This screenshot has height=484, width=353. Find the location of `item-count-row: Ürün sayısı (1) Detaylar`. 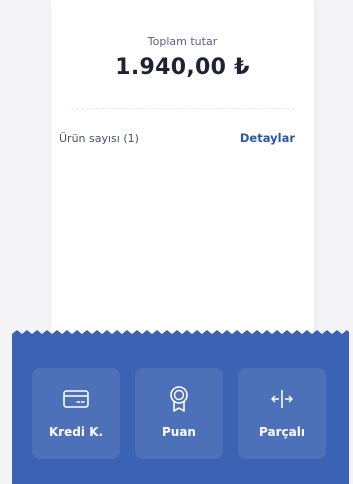

item-count-row: Ürün sayısı (1) Detaylar is located at coordinates (177, 138).